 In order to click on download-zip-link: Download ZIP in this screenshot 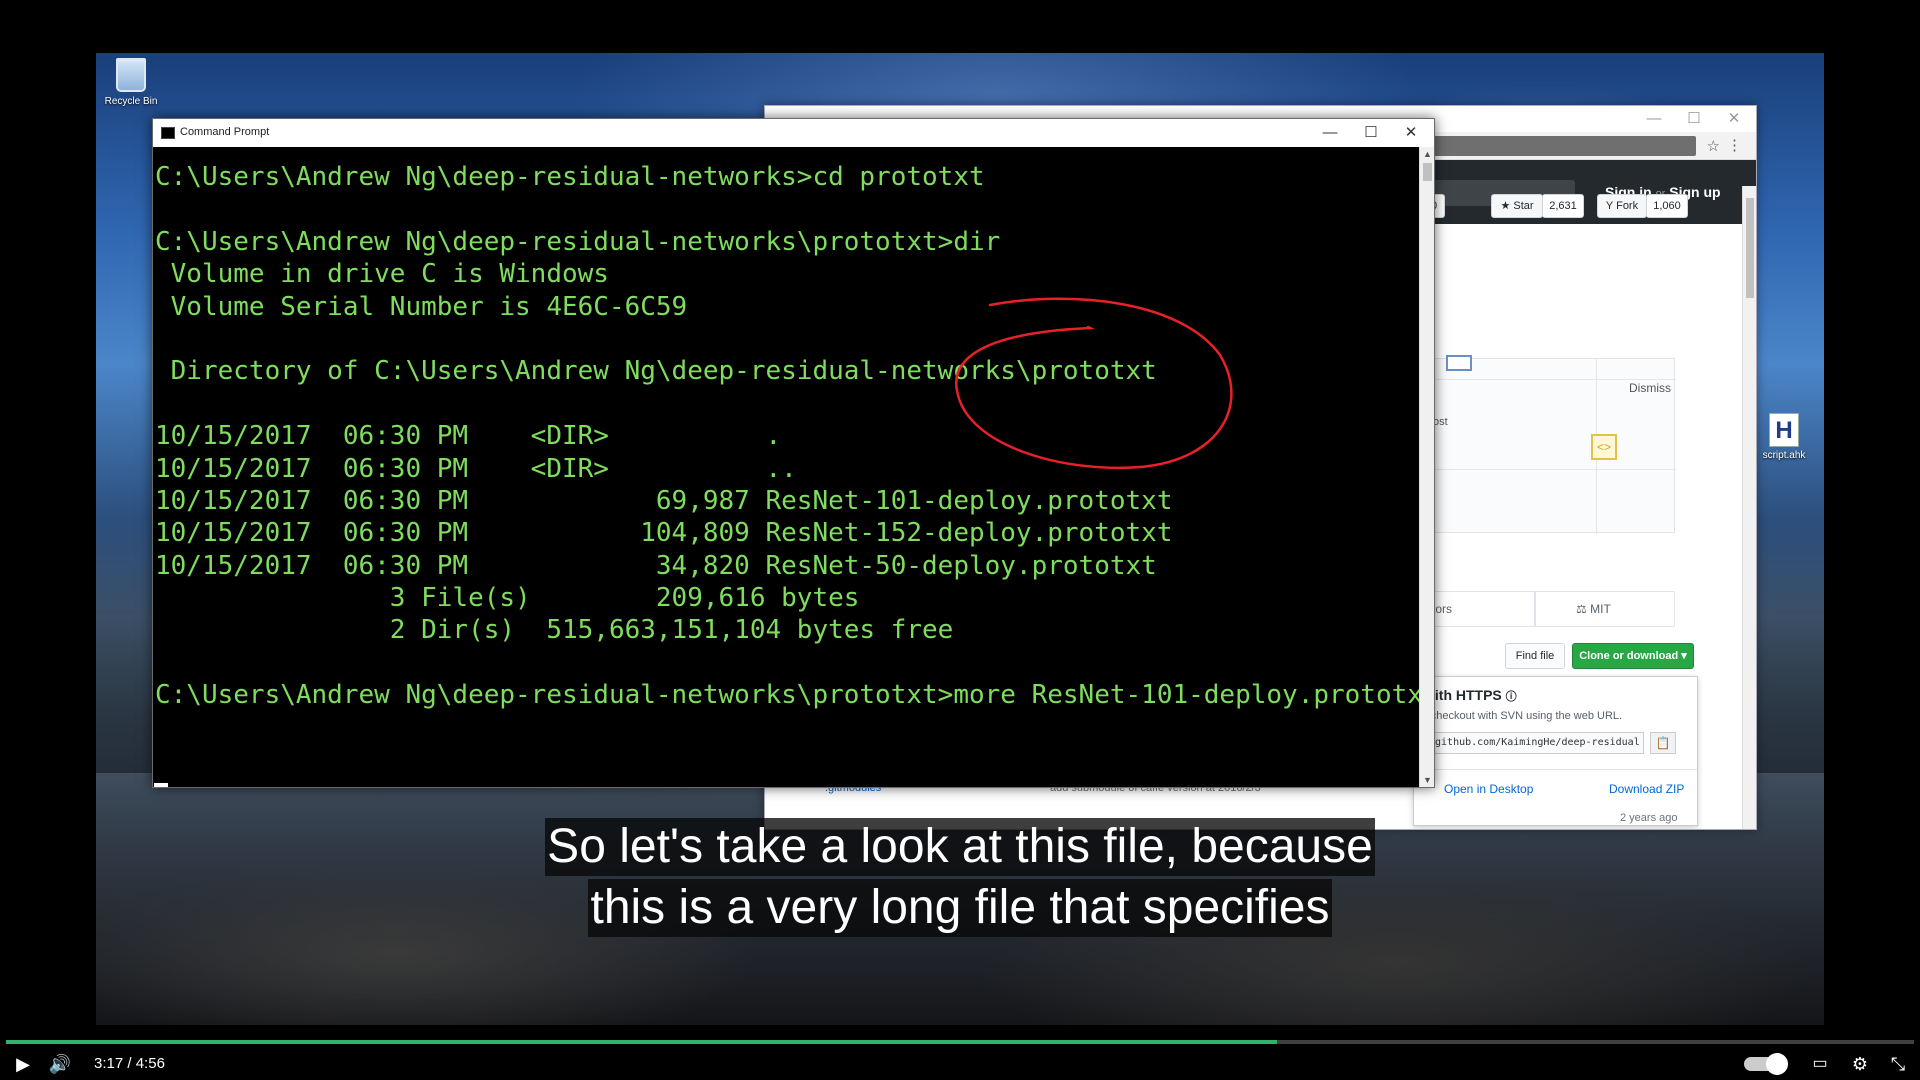, I will do `click(1646, 789)`.